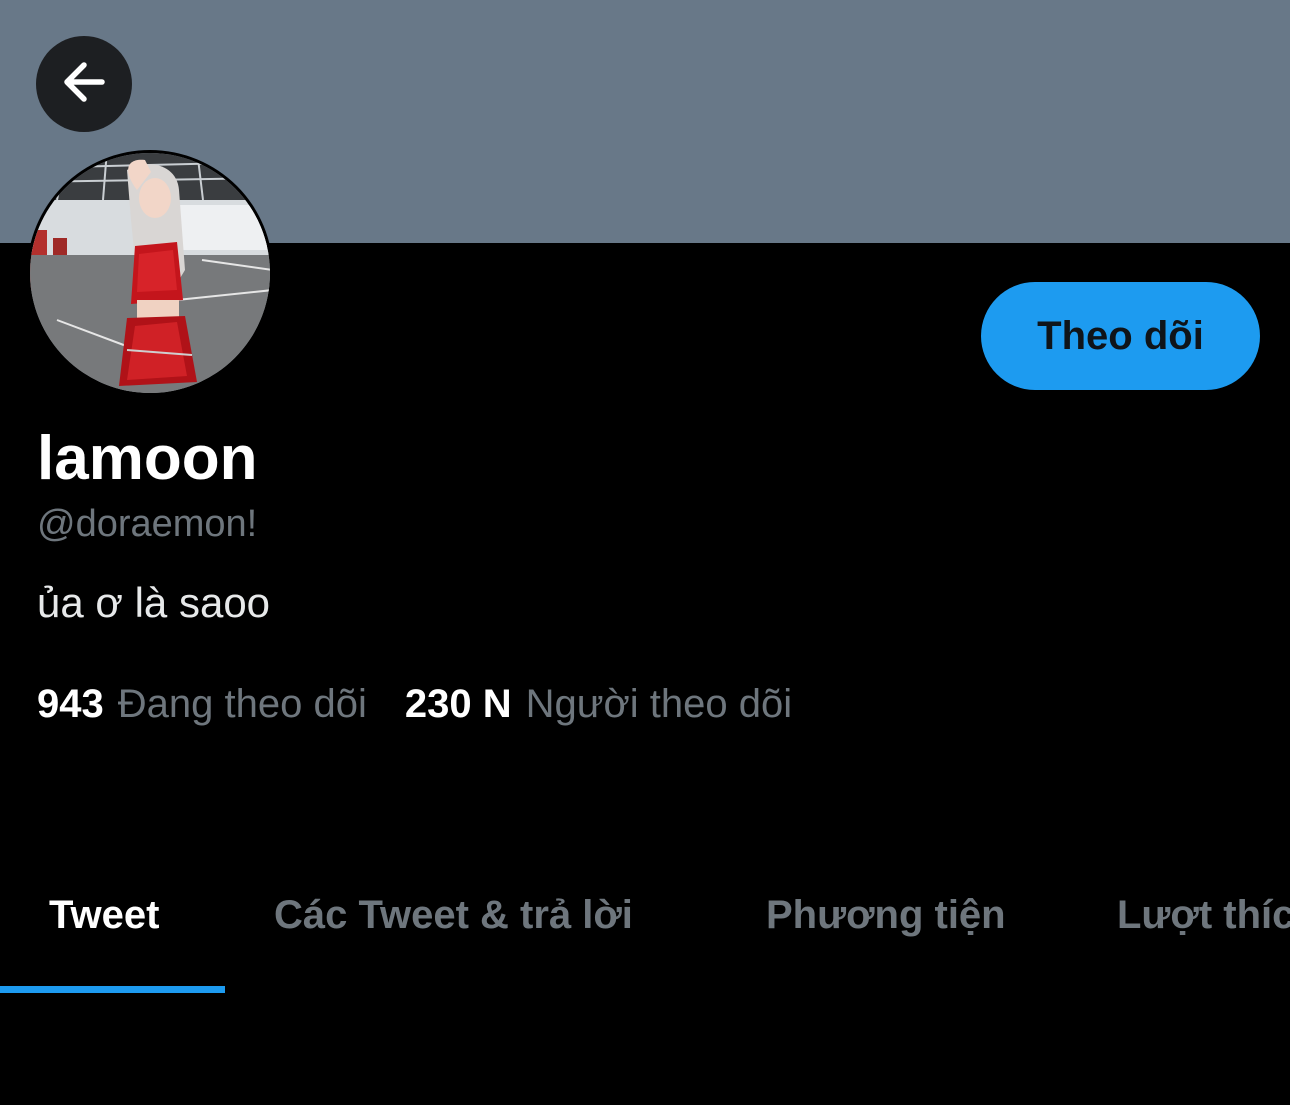 The height and width of the screenshot is (1105, 1290). I want to click on active-tab-indicator, so click(112, 989).